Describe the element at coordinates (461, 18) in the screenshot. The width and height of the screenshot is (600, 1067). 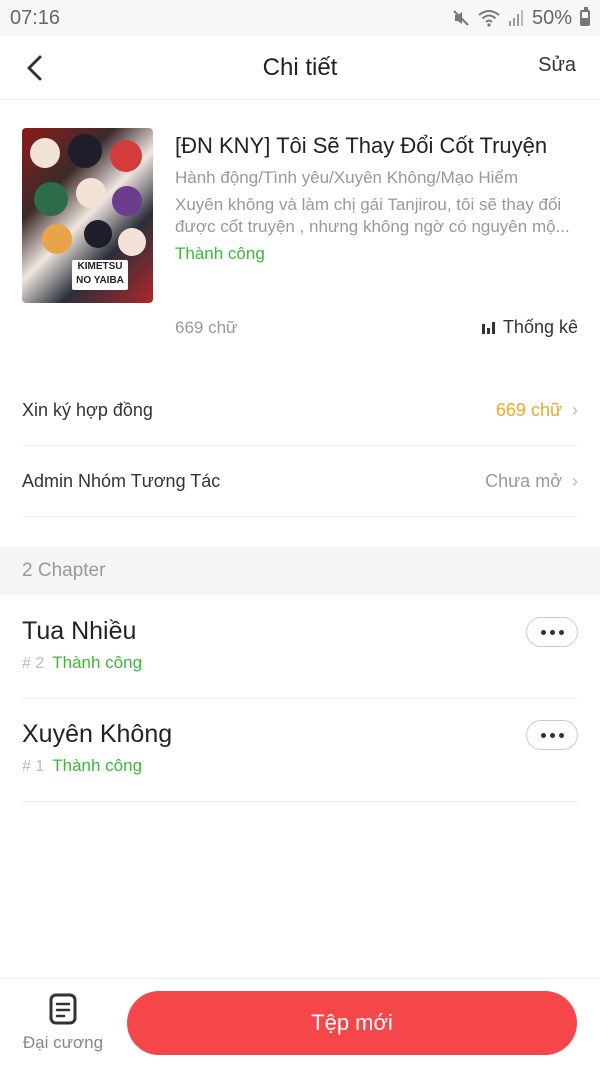
I see `mute-icon` at that location.